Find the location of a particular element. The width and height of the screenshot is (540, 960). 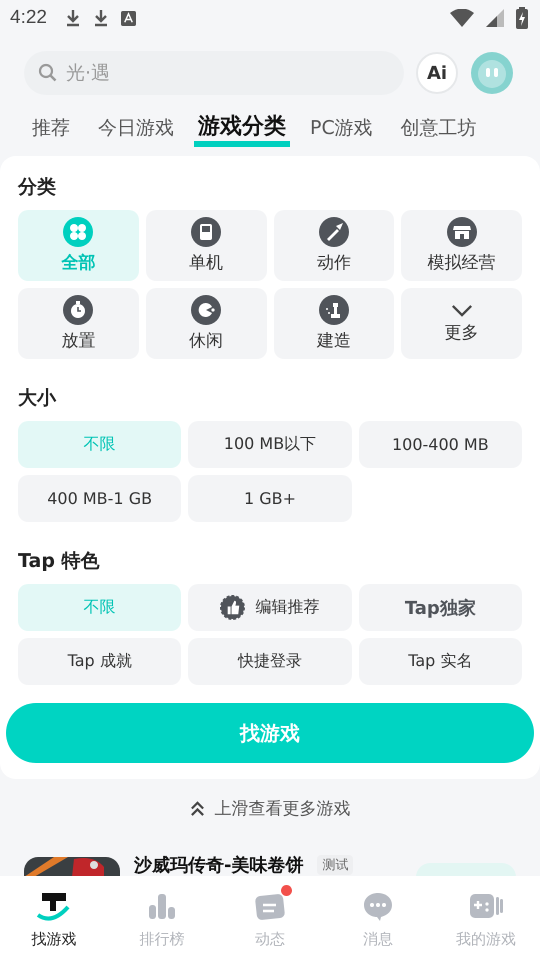

ai-button: Ai is located at coordinates (437, 73).